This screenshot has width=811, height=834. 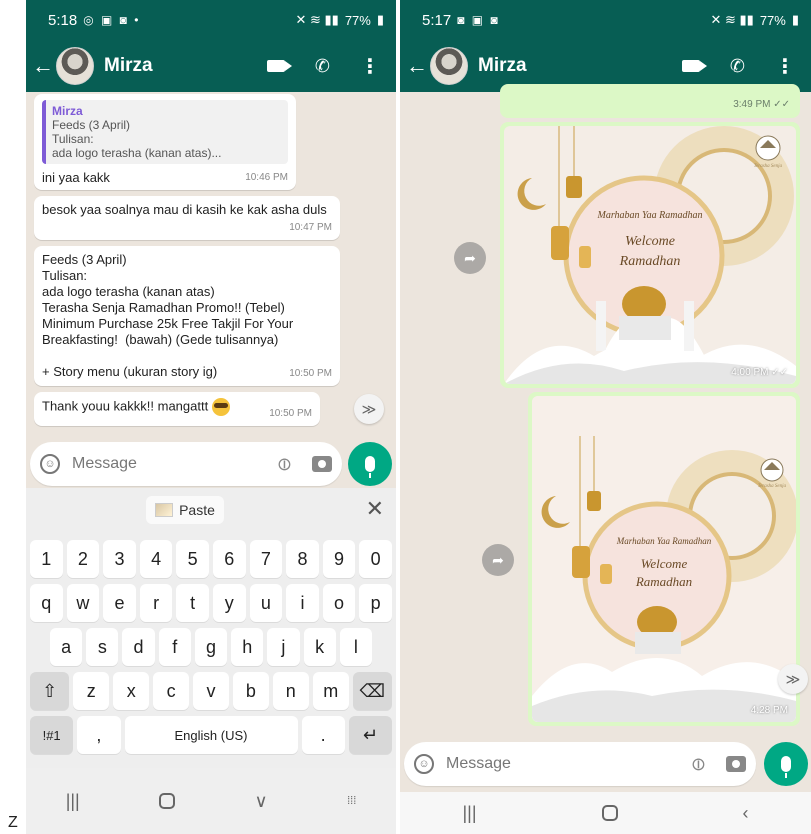 I want to click on key-j: j, so click(x=283, y=647).